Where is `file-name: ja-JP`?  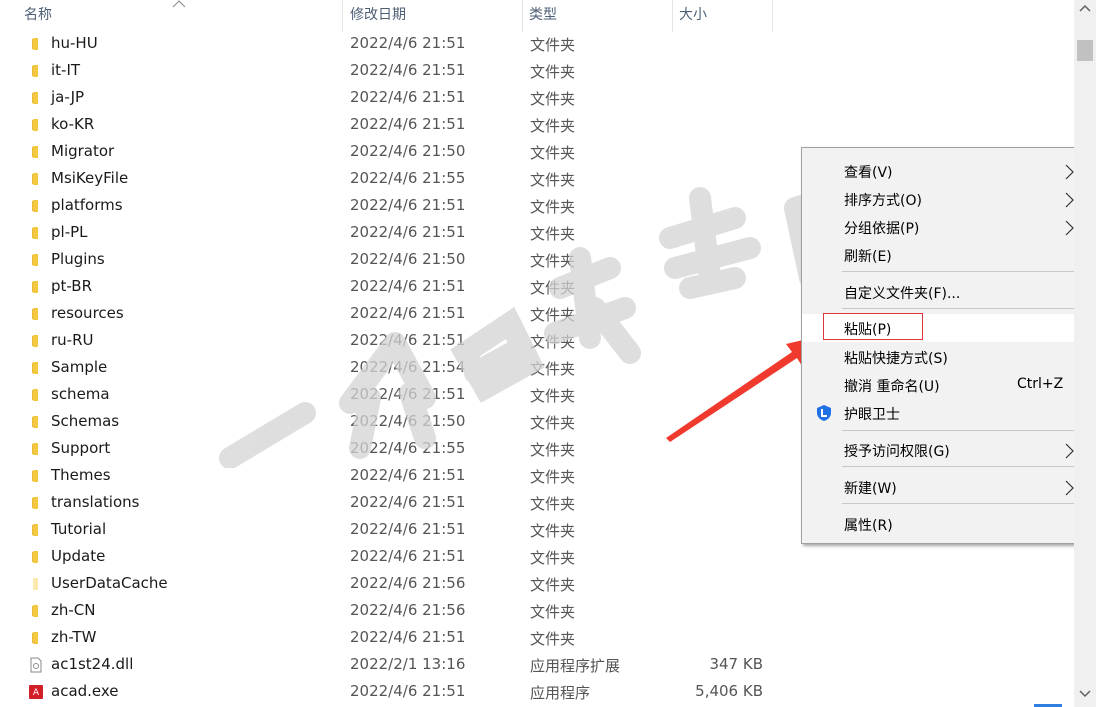 file-name: ja-JP is located at coordinates (68, 97).